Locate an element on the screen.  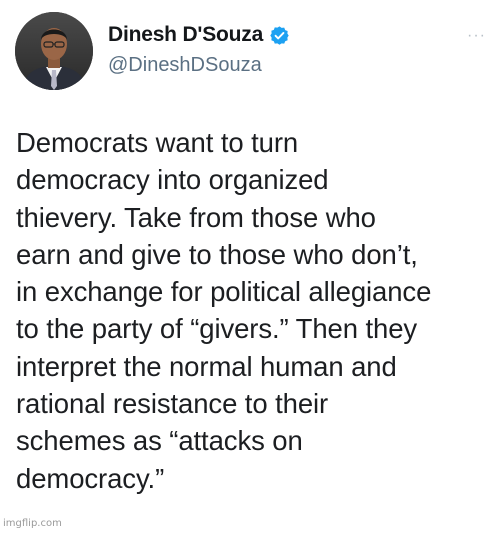
author-name-row: Dinesh D'Souza is located at coordinates (199, 35).